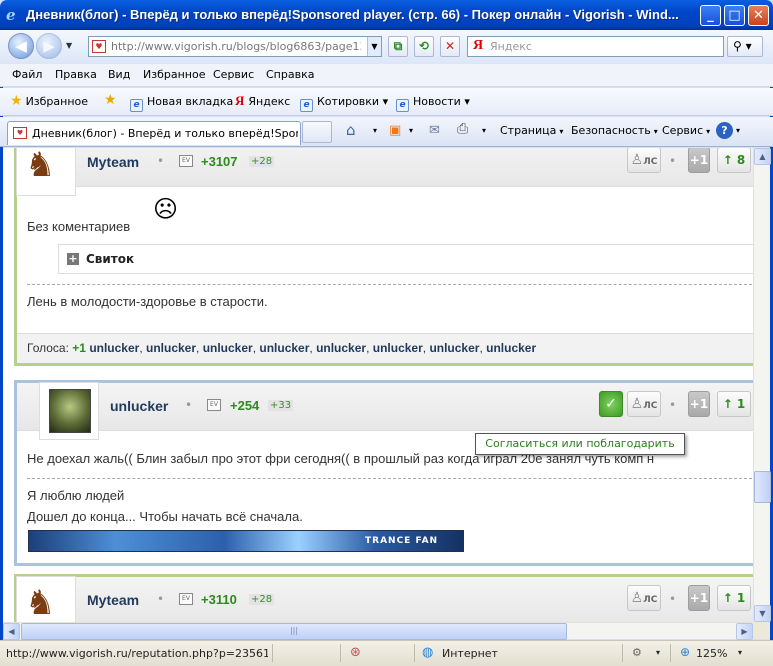 This screenshot has width=773, height=666. I want to click on fav-new-tab: e Новая вкладка, so click(181, 103).